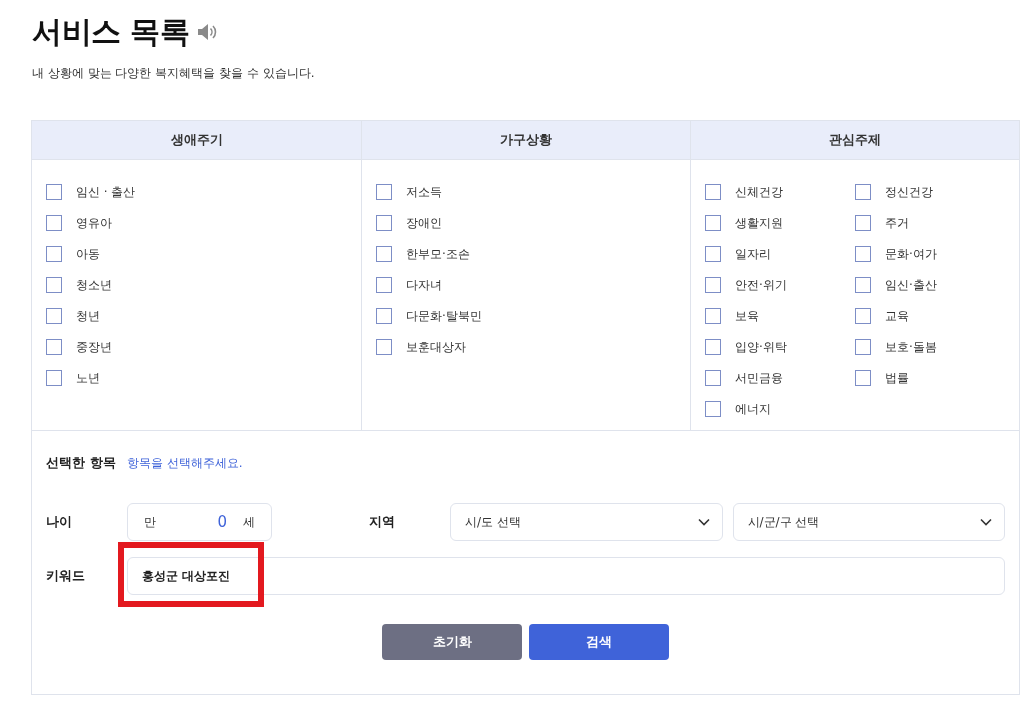 Image resolution: width=1024 pixels, height=709 pixels. What do you see at coordinates (111, 32) in the screenshot?
I see `page-title: 서비스 목록` at bounding box center [111, 32].